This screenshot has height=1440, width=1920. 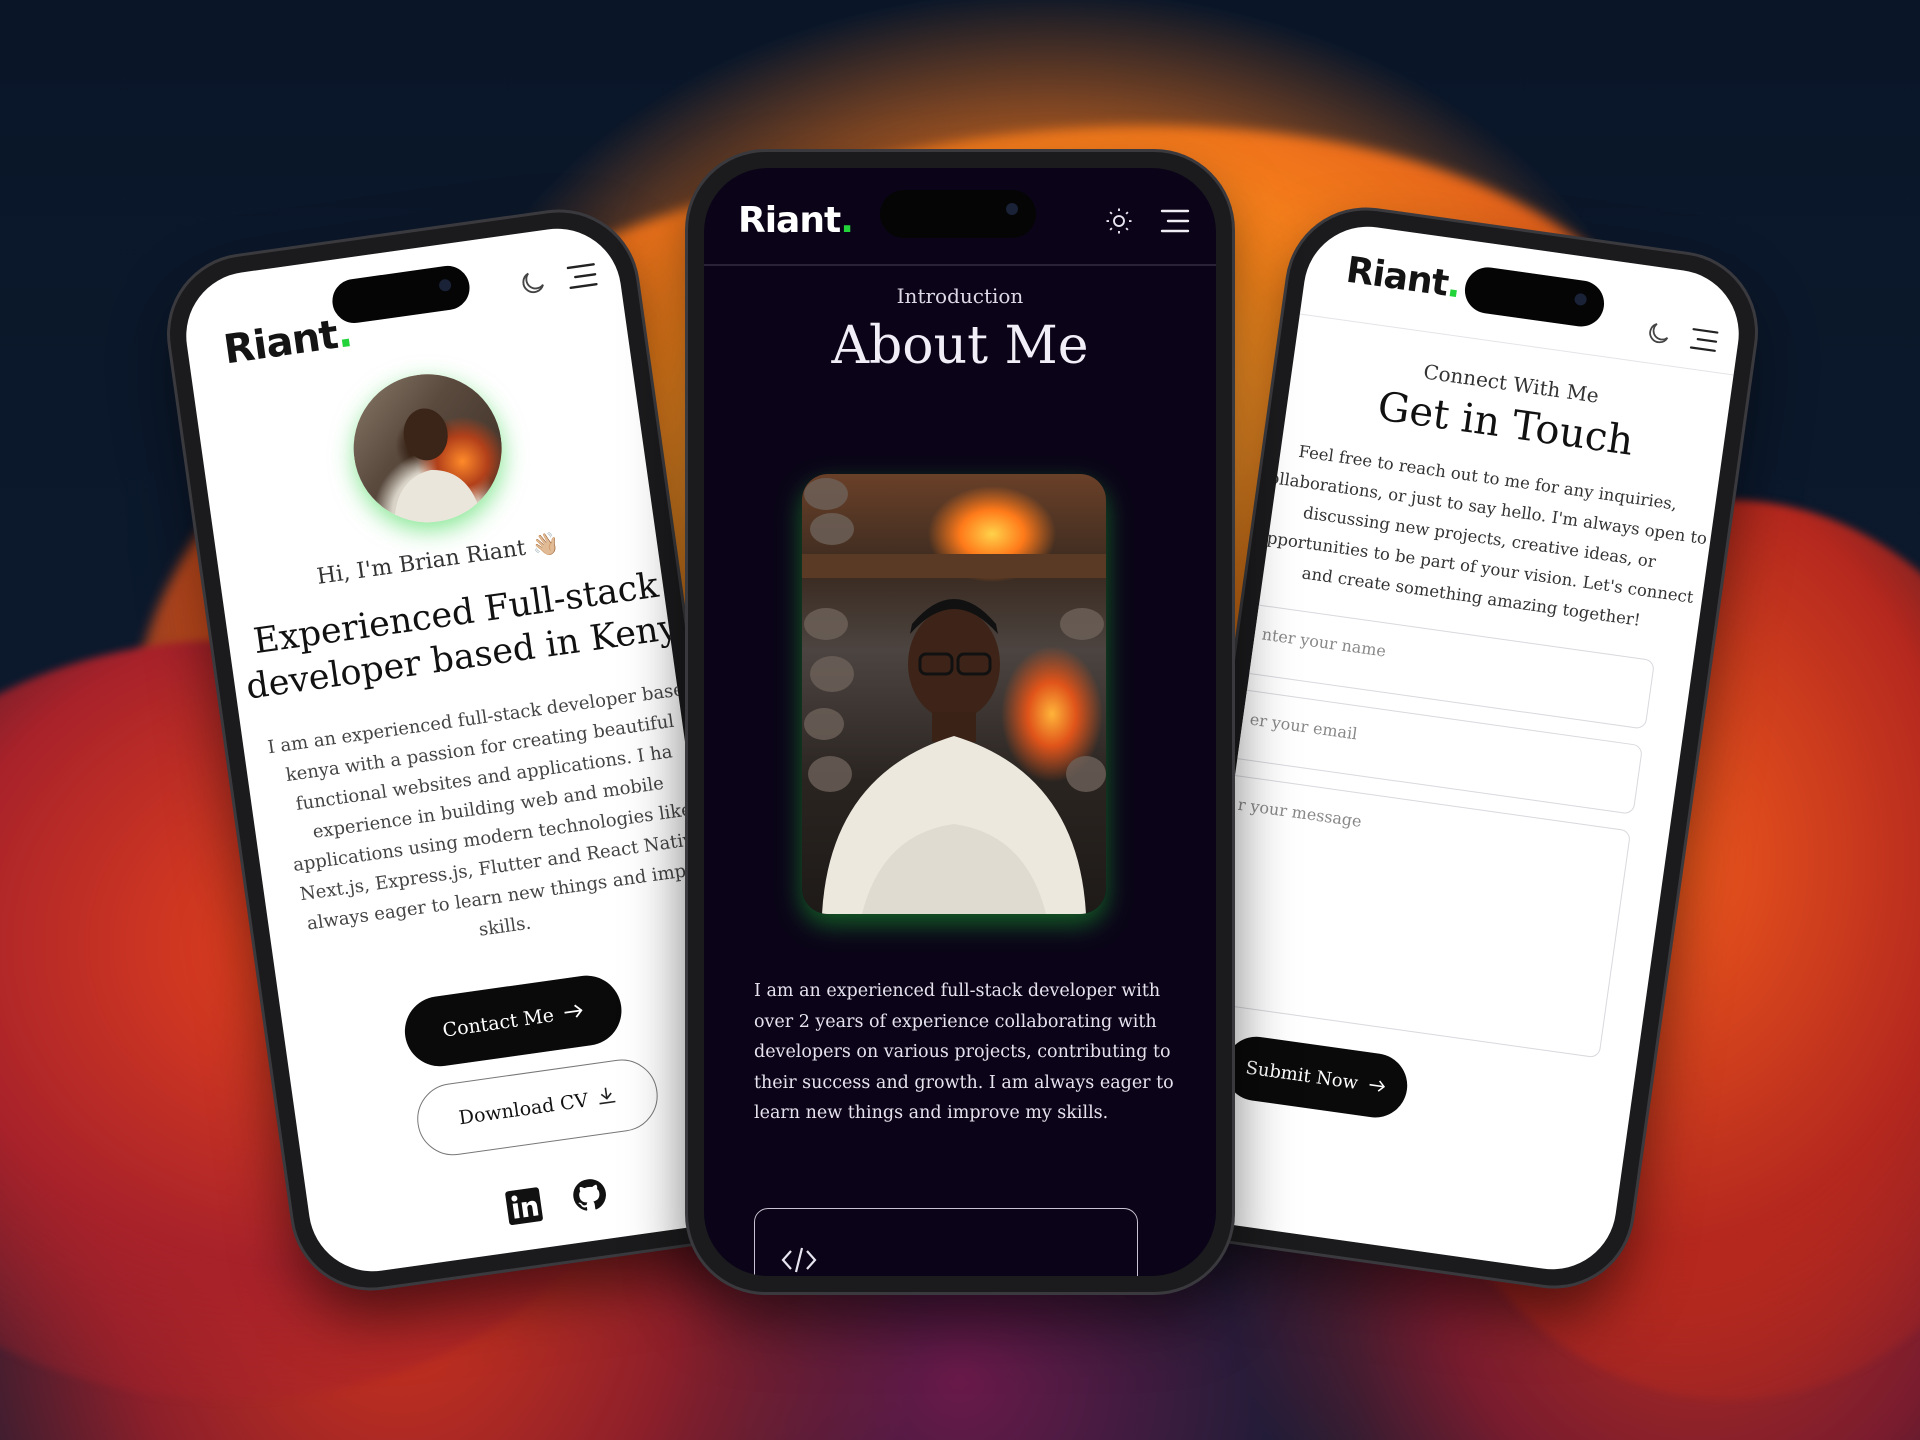 I want to click on skill-card, so click(x=946, y=1242).